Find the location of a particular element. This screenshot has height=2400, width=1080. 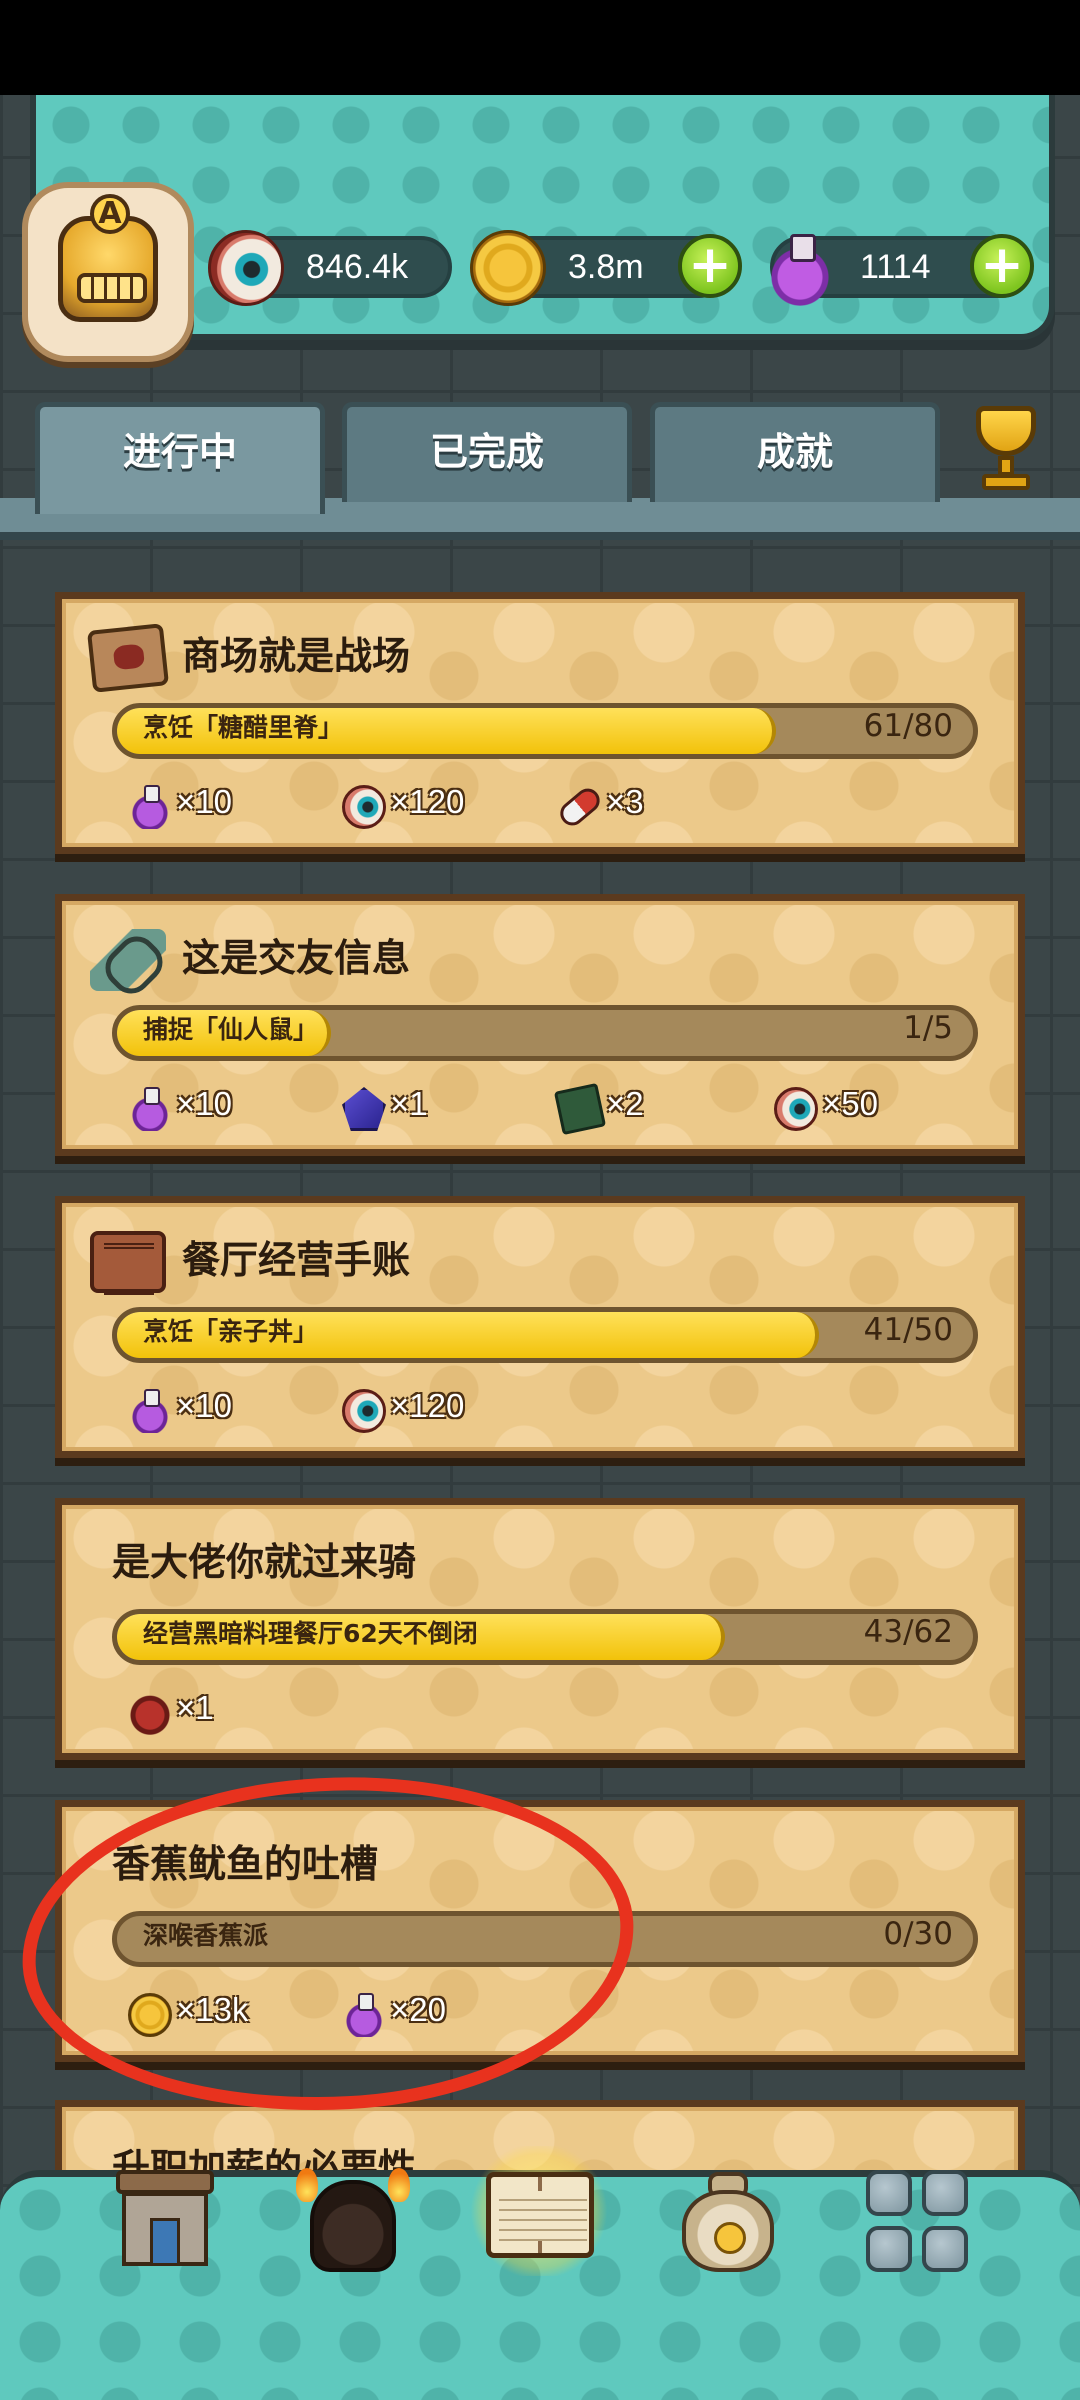

potion-amount: 1114 is located at coordinates (895, 267).